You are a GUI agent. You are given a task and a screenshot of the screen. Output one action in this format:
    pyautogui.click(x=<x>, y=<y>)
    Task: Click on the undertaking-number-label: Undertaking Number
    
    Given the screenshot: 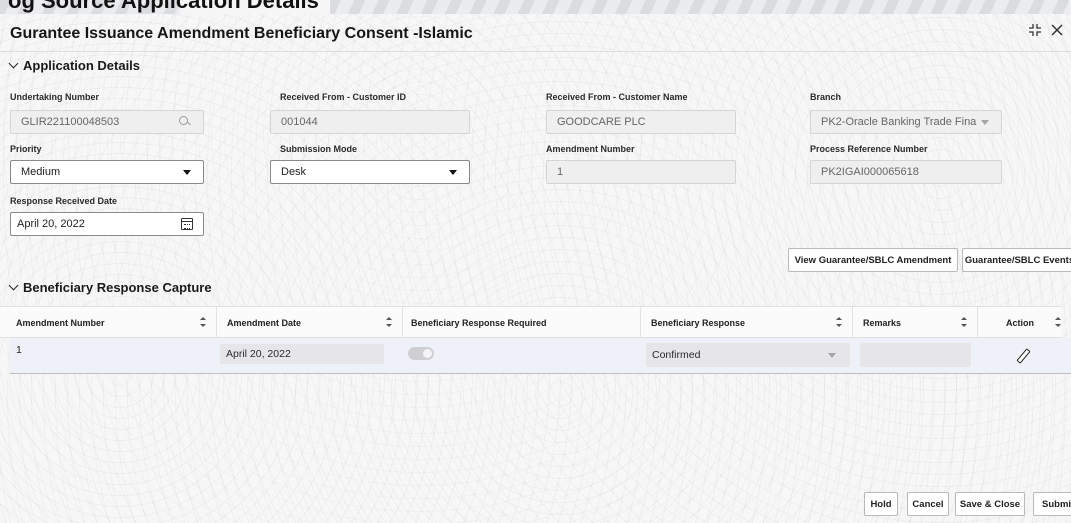 What is the action you would take?
    pyautogui.click(x=55, y=97)
    